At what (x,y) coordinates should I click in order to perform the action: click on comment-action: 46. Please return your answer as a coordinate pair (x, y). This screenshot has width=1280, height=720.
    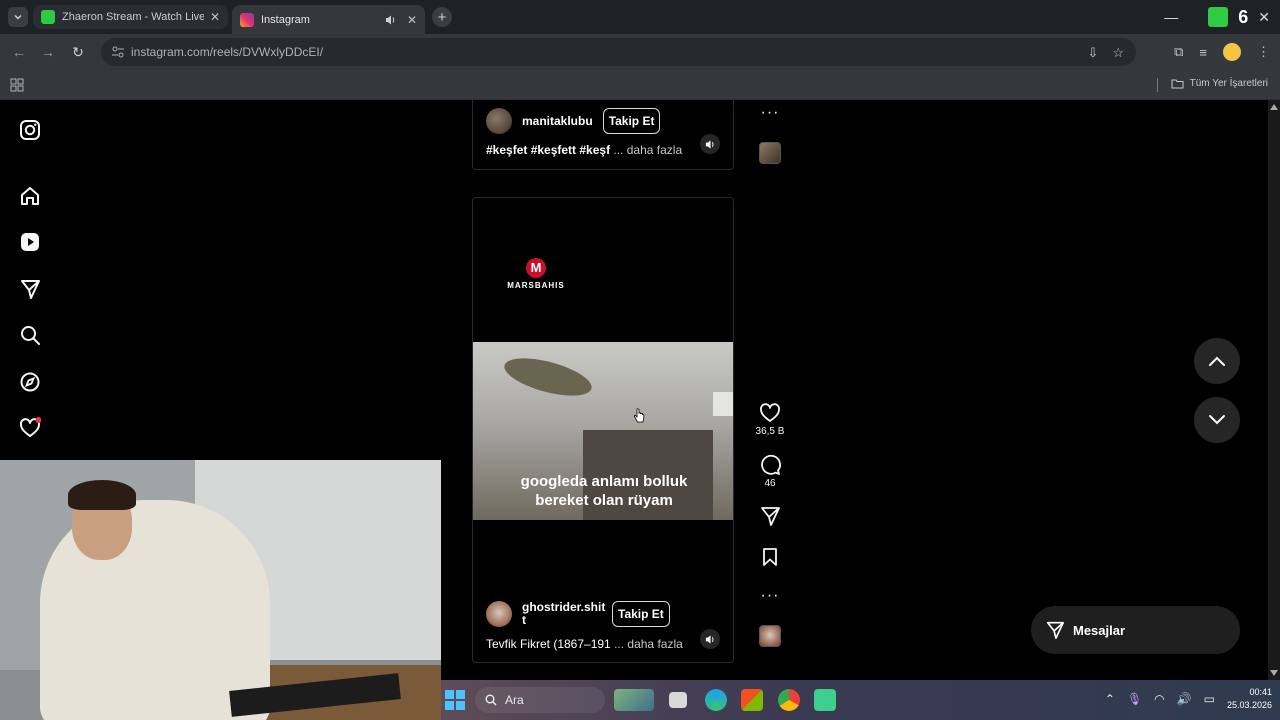
    Looking at the image, I should click on (770, 471).